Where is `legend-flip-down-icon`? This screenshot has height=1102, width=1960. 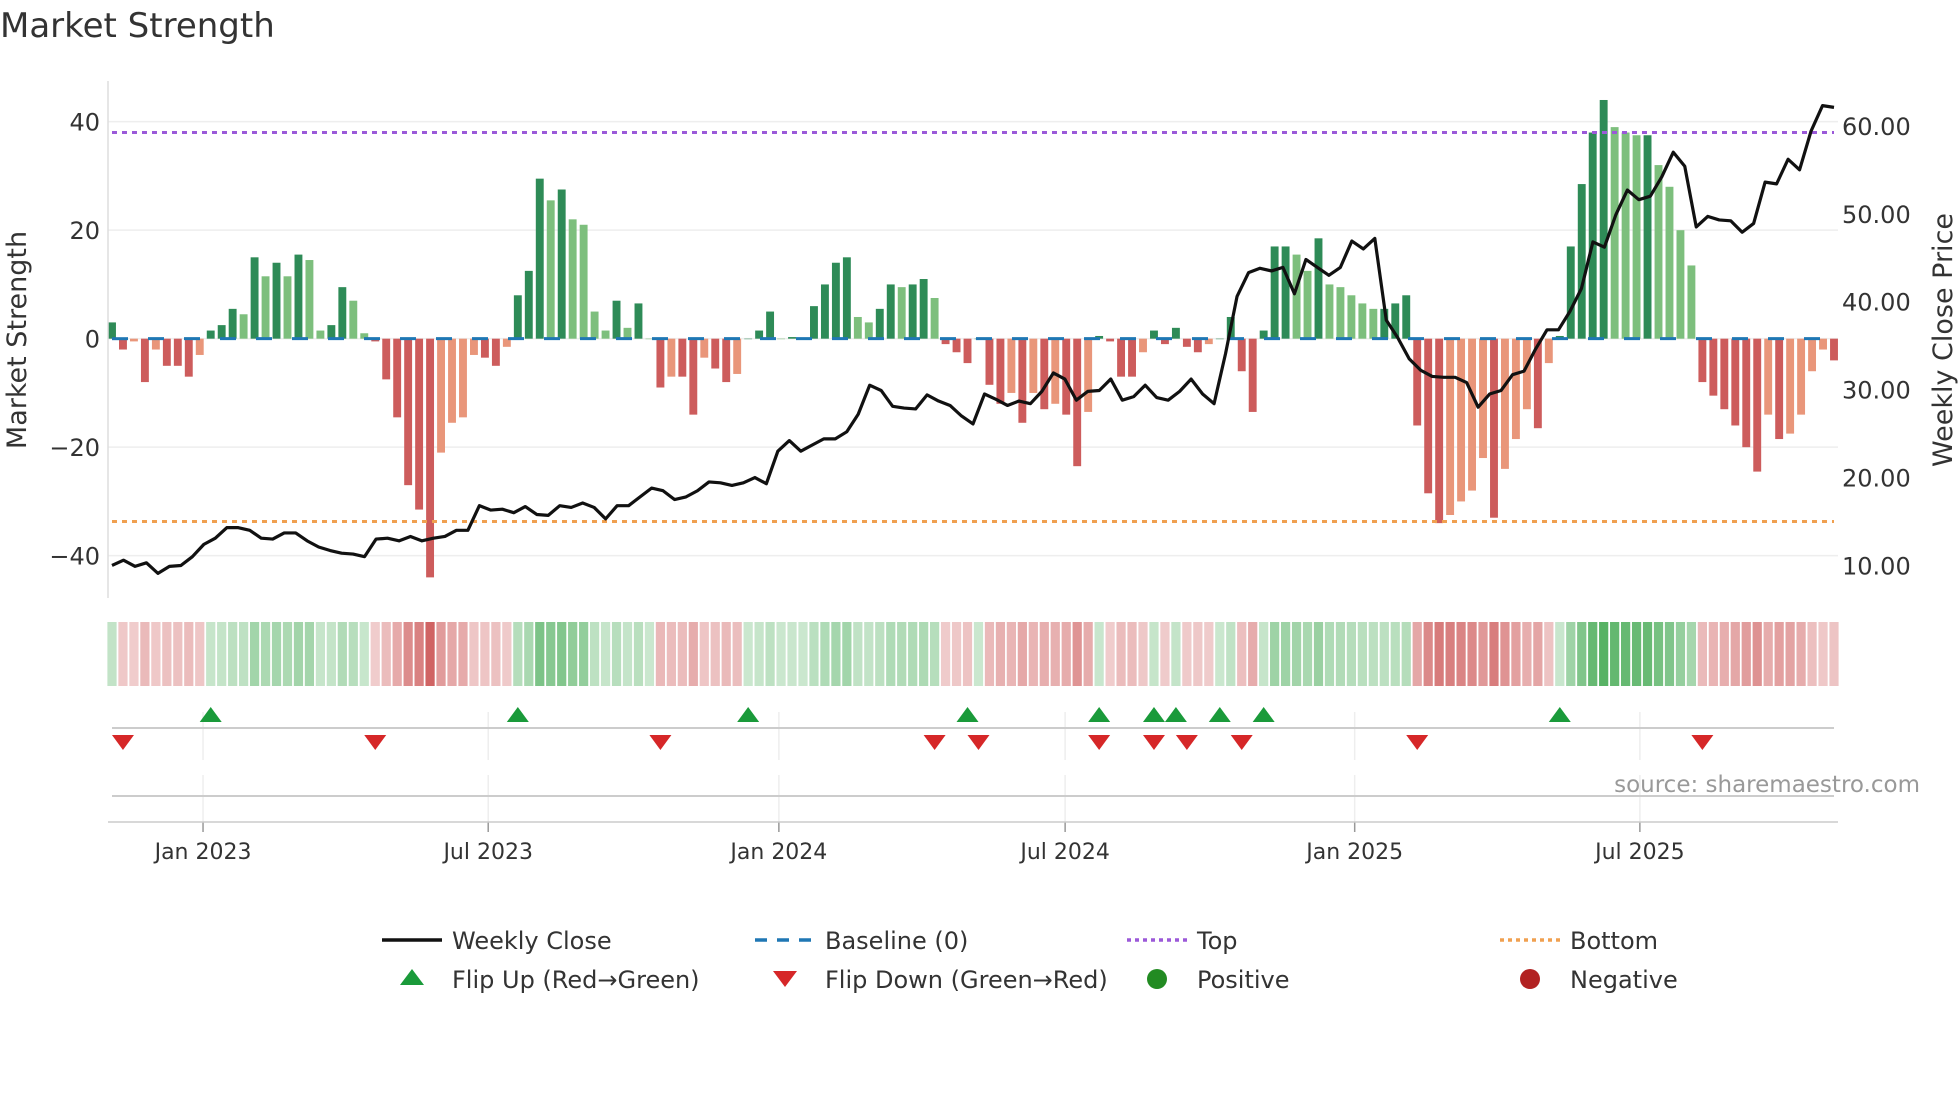
legend-flip-down-icon is located at coordinates (785, 979).